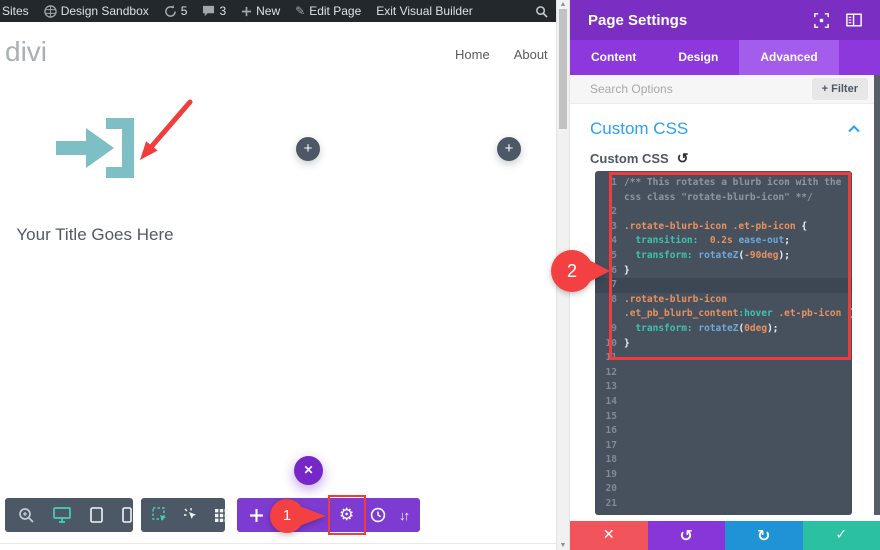 This screenshot has width=880, height=550. What do you see at coordinates (531, 54) in the screenshot?
I see `nav-link-about: About` at bounding box center [531, 54].